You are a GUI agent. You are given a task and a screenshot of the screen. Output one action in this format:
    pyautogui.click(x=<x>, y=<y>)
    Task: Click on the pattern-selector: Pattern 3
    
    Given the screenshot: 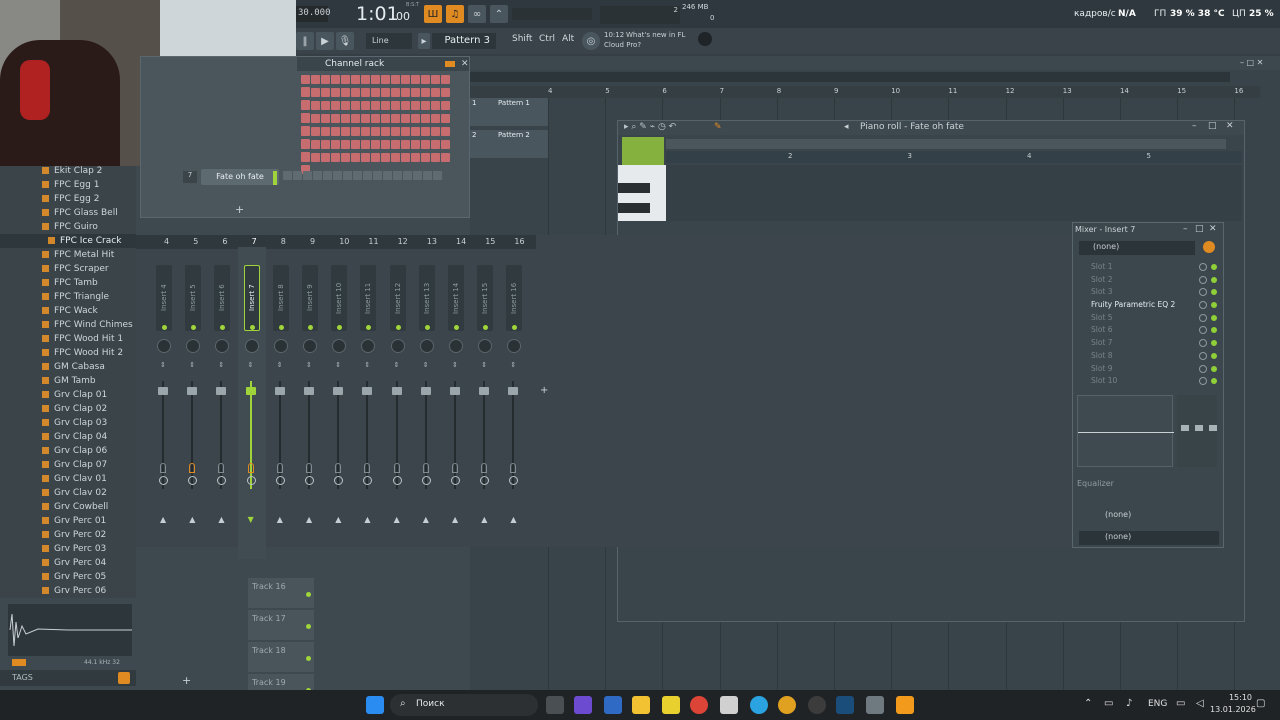 What is the action you would take?
    pyautogui.click(x=464, y=41)
    